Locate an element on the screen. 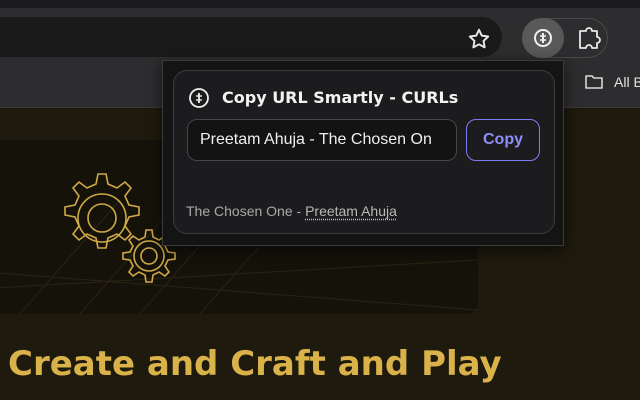  curls-icon is located at coordinates (543, 38).